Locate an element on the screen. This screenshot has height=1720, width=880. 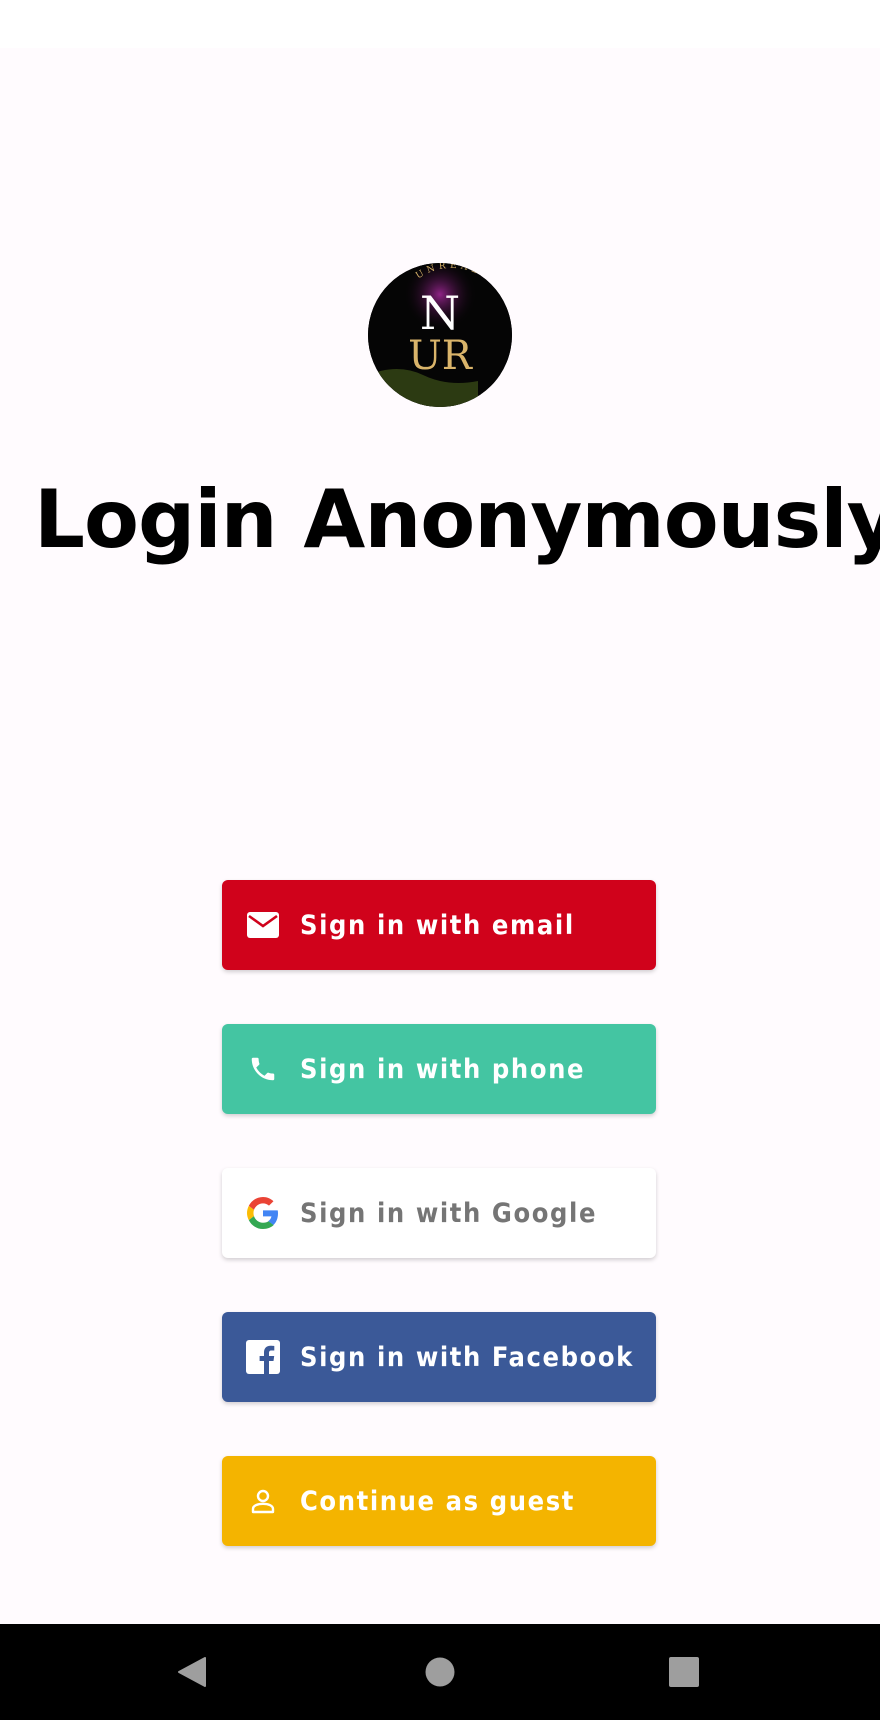
back-button is located at coordinates (192, 1672).